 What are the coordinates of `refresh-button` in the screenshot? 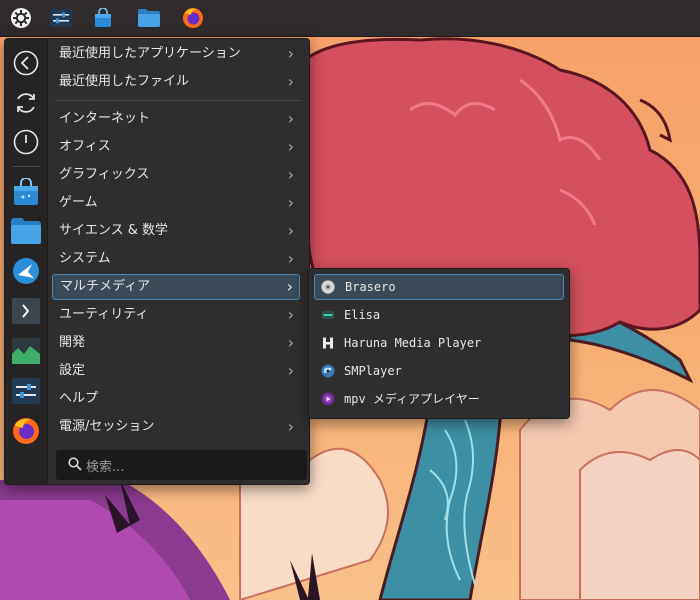 It's located at (26, 103).